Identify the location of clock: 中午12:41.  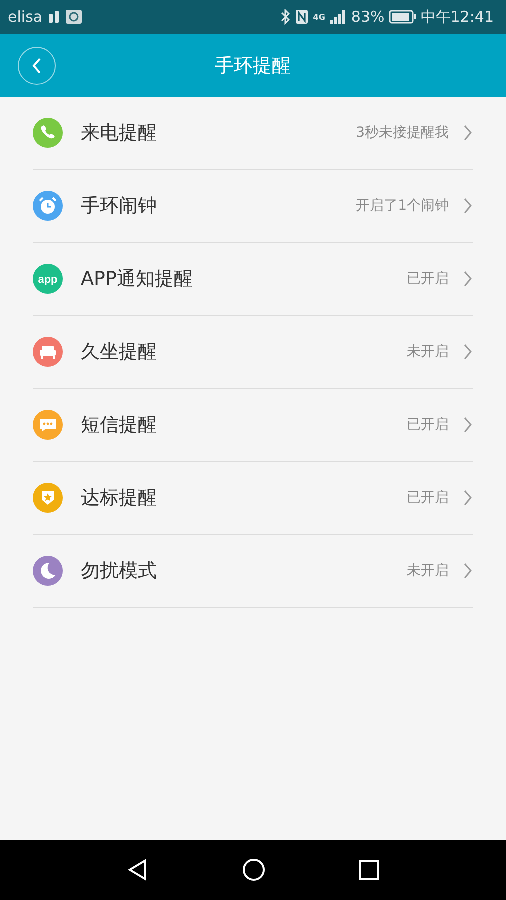
(457, 17).